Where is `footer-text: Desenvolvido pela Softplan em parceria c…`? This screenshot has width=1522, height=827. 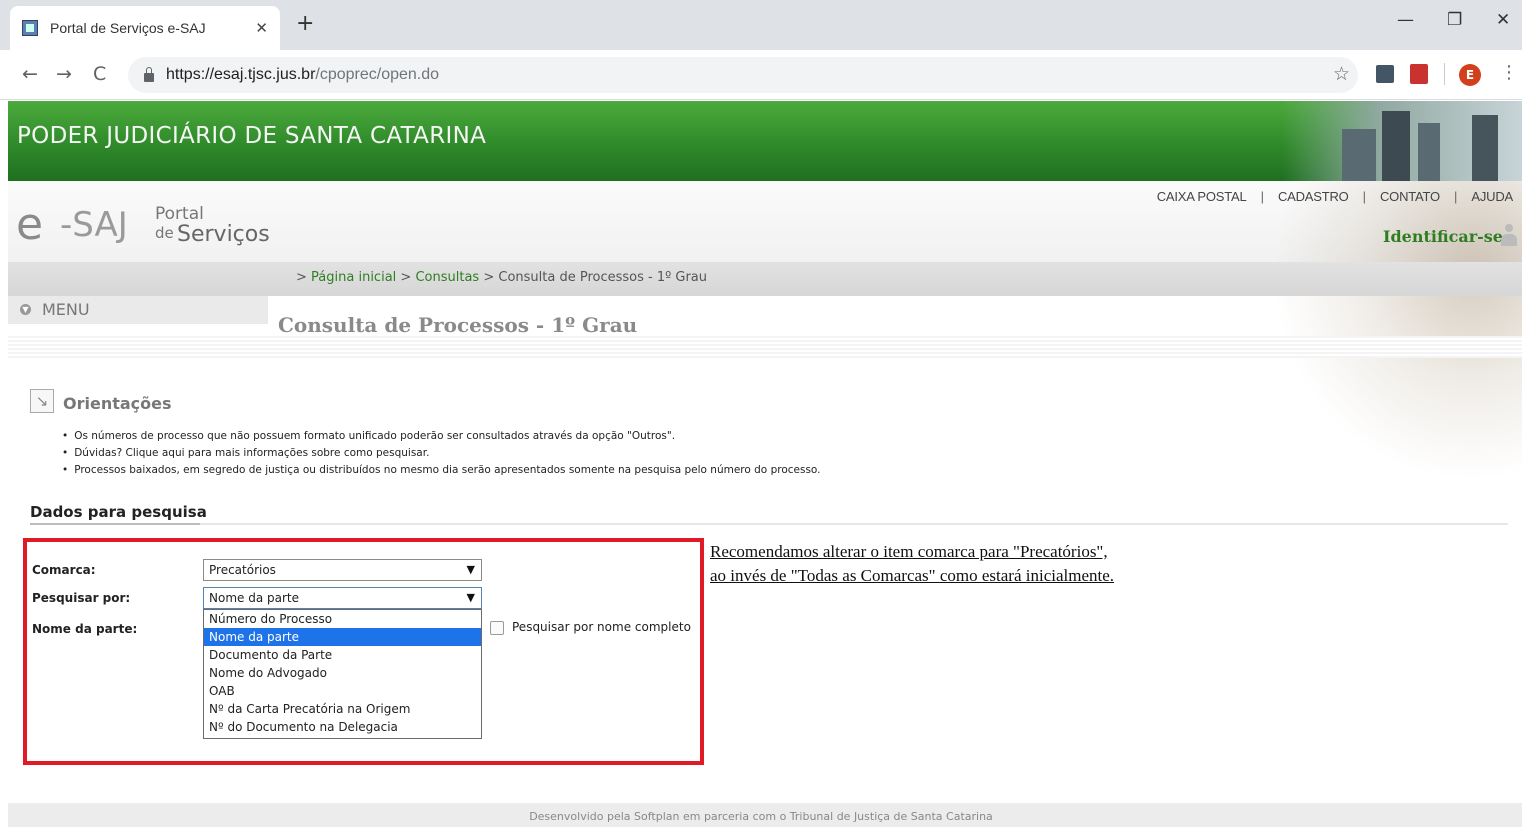
footer-text: Desenvolvido pela Softplan em parceria c… is located at coordinates (761, 816).